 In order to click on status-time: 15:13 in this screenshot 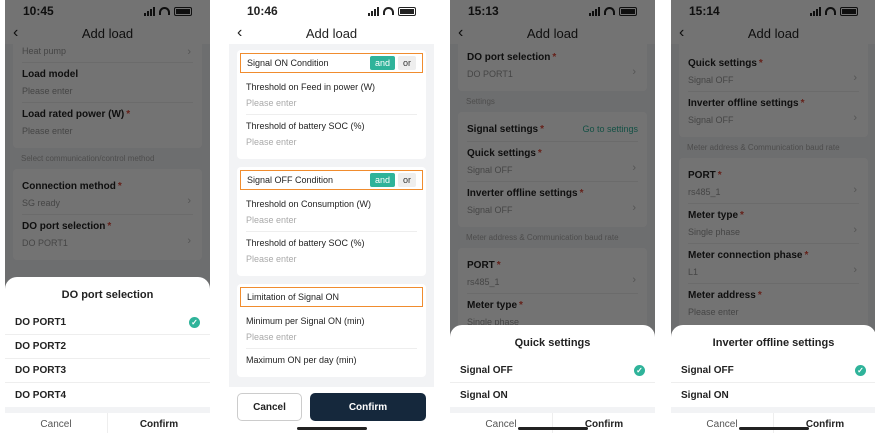, I will do `click(483, 11)`.